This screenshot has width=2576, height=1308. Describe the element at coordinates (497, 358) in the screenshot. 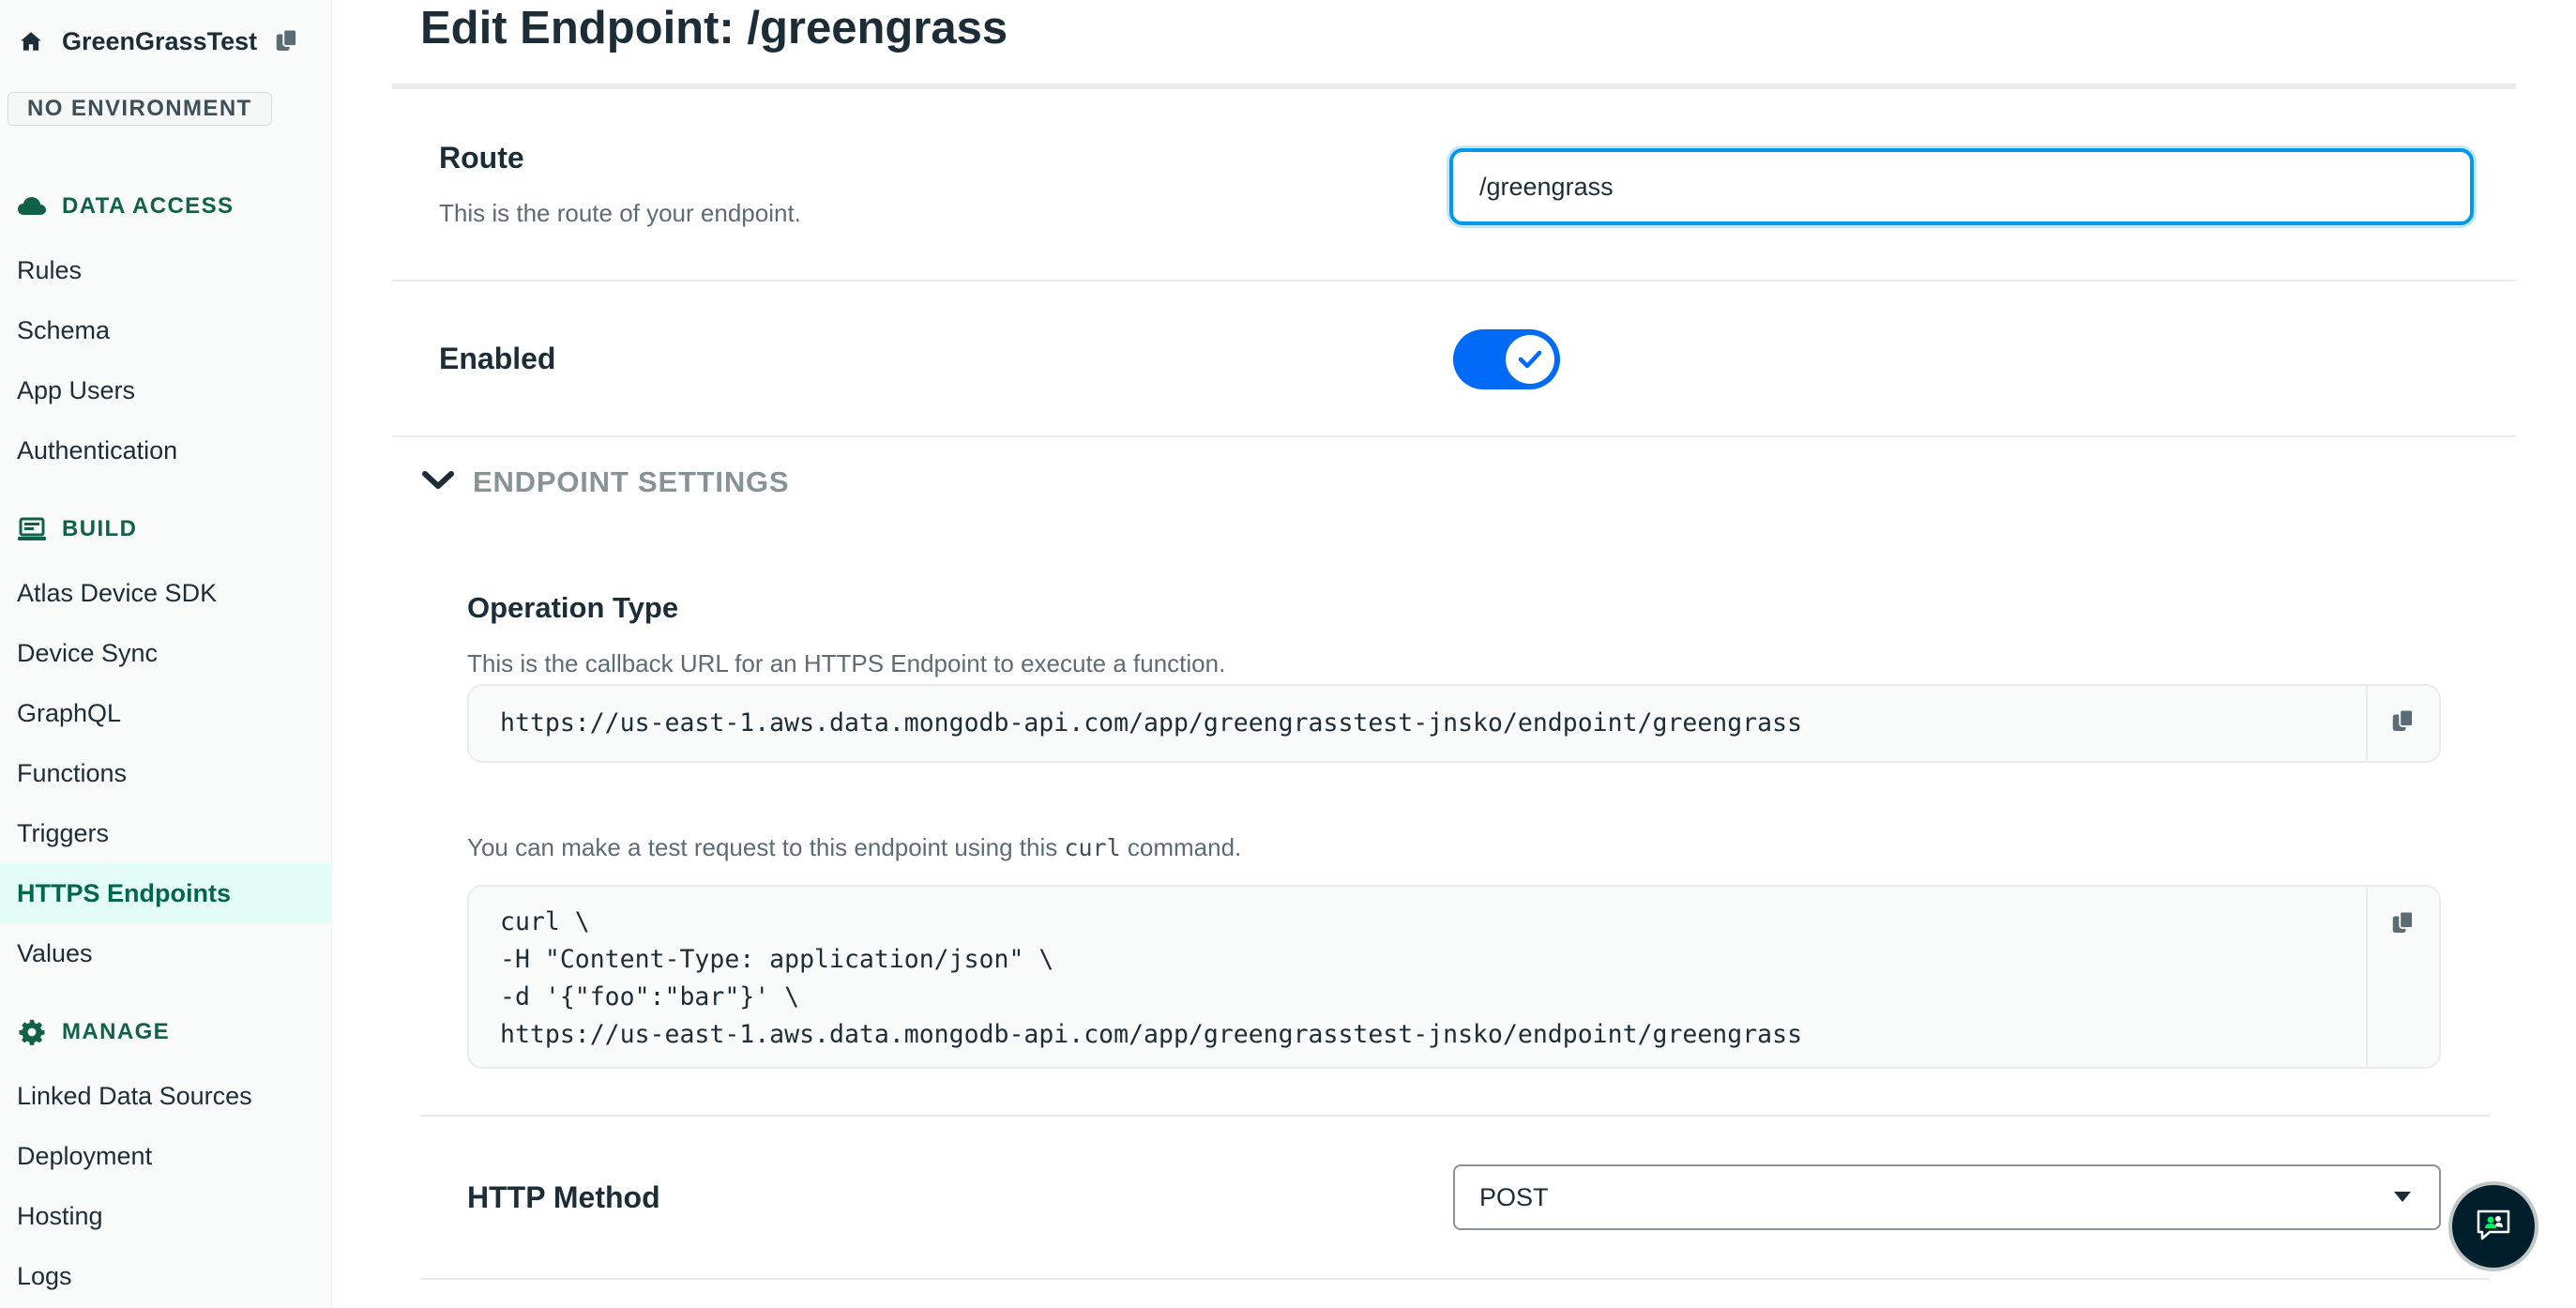

I see `enabled-label: Enabled` at that location.